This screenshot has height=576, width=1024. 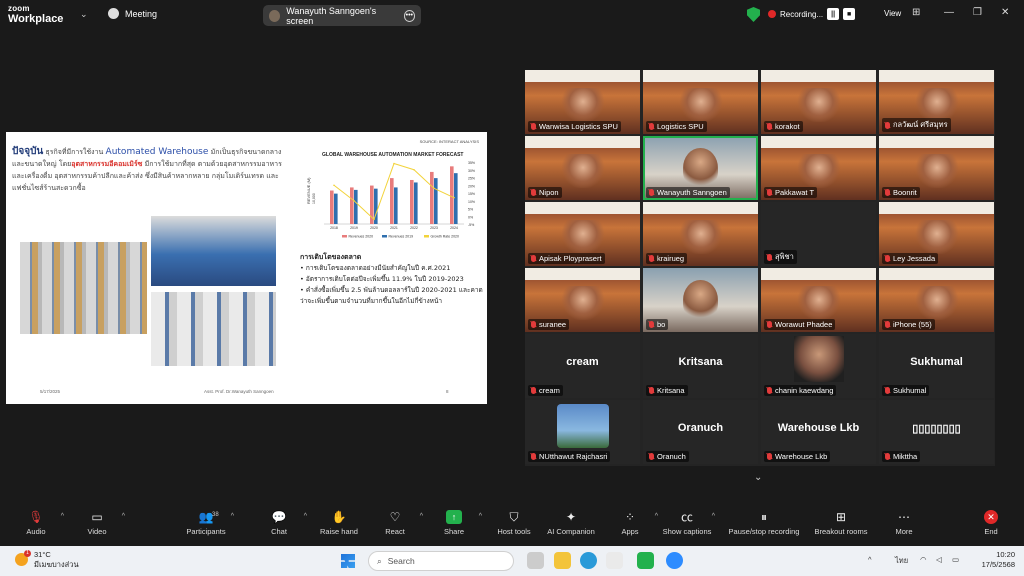 I want to click on chart-y2-tick: 5%, so click(x=470, y=210).